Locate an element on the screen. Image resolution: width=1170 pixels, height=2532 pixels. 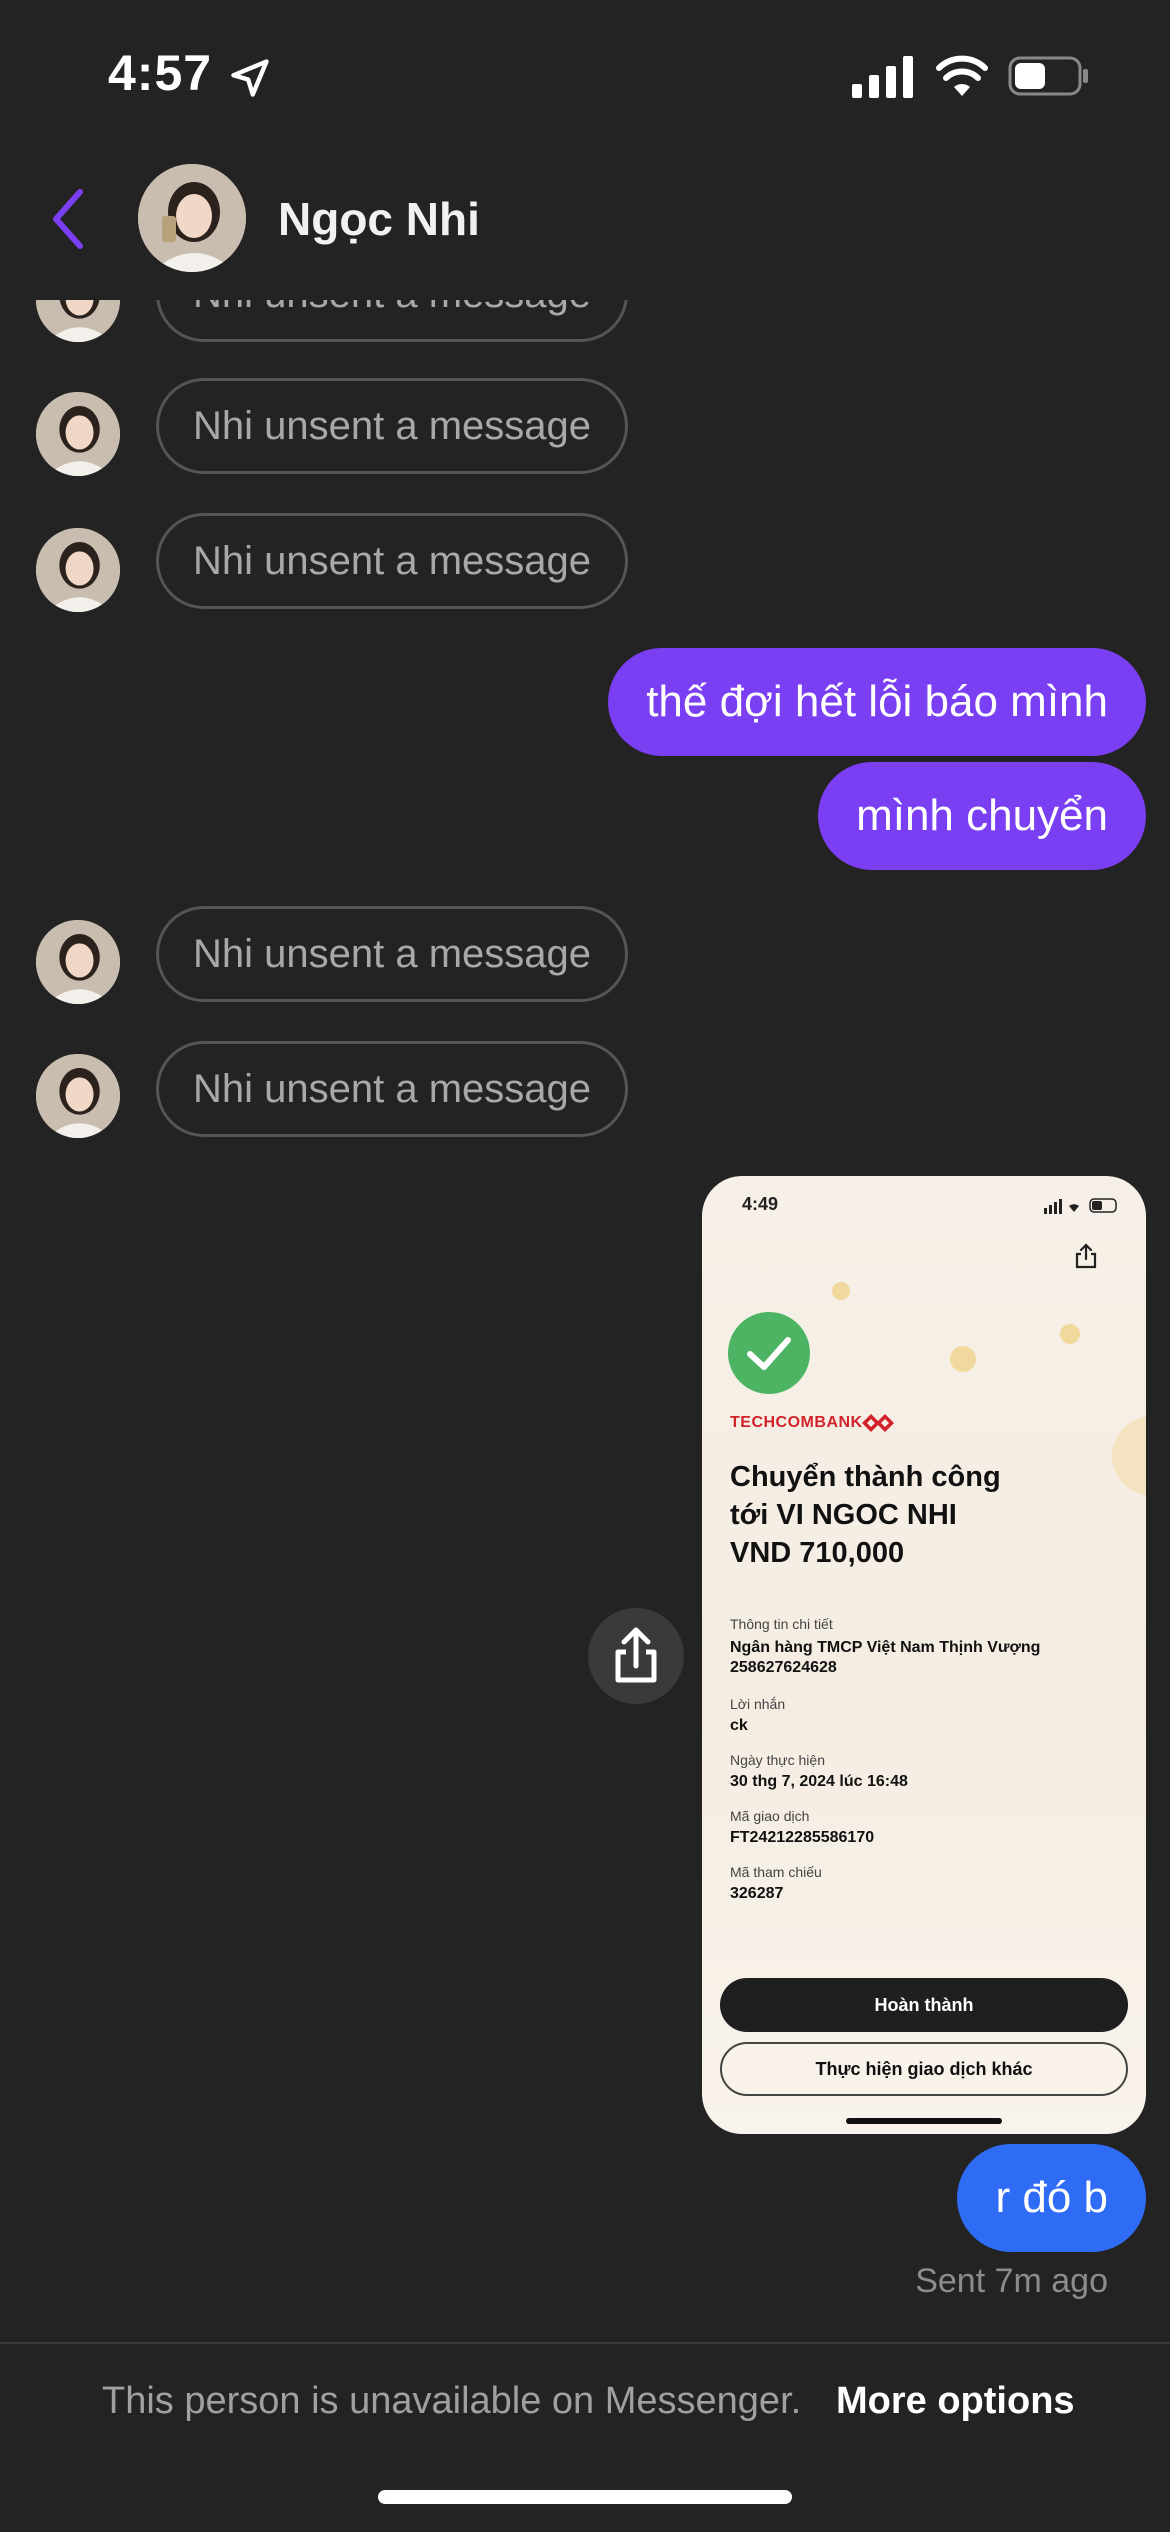
share-icon is located at coordinates (636, 1655).